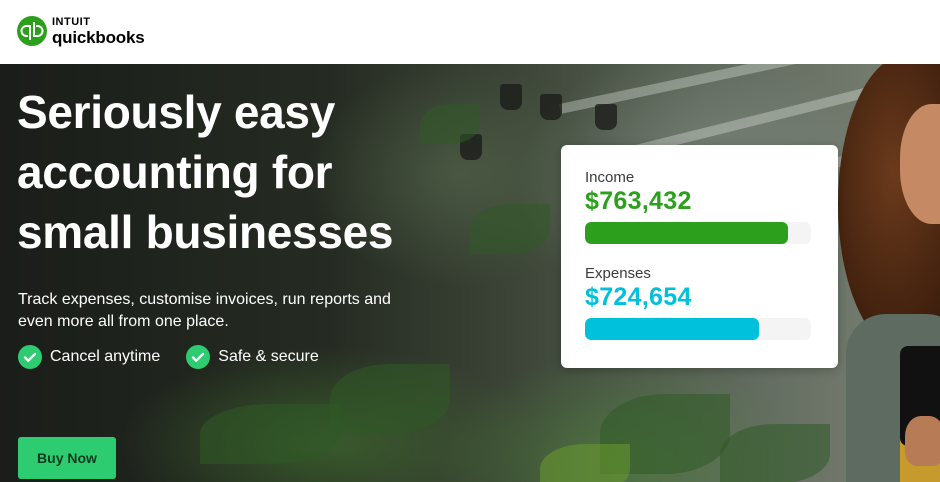  I want to click on subtext-line: even more all from one place., so click(123, 321).